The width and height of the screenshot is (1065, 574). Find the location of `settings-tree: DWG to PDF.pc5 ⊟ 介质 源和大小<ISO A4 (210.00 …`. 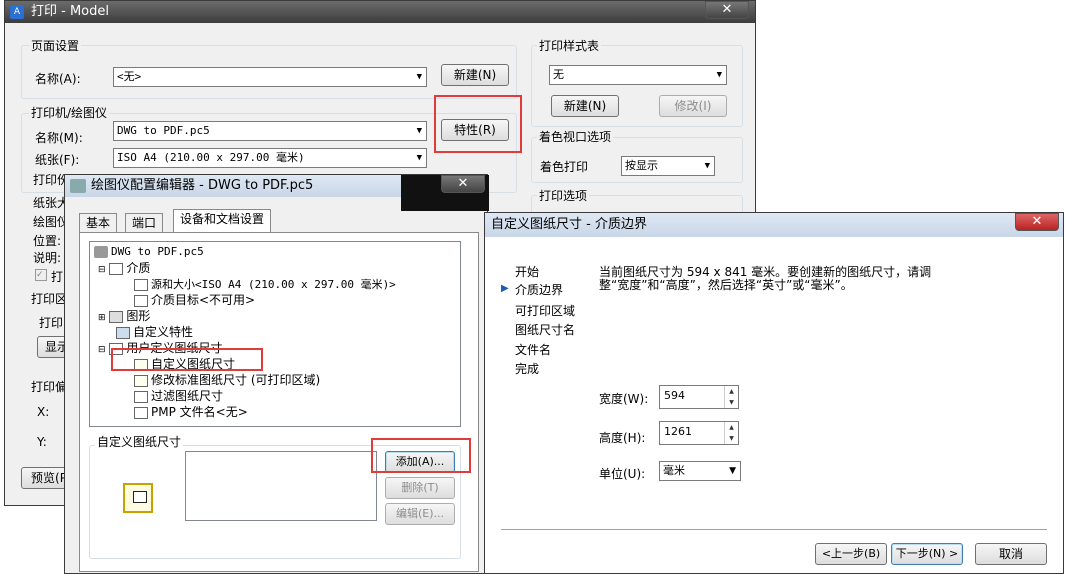

settings-tree: DWG to PDF.pc5 ⊟ 介质 源和大小<ISO A4 (210.00 … is located at coordinates (275, 334).